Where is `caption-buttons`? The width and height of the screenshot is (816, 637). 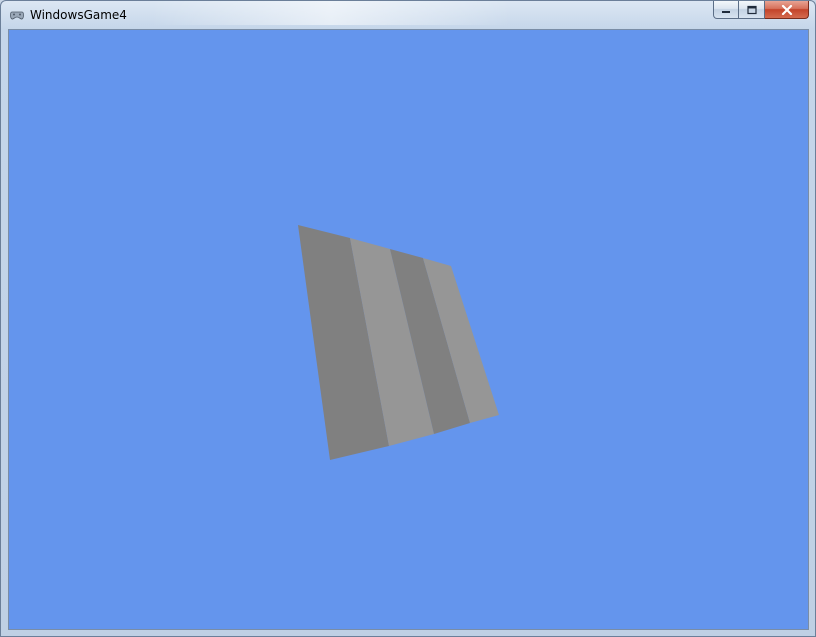 caption-buttons is located at coordinates (761, 11).